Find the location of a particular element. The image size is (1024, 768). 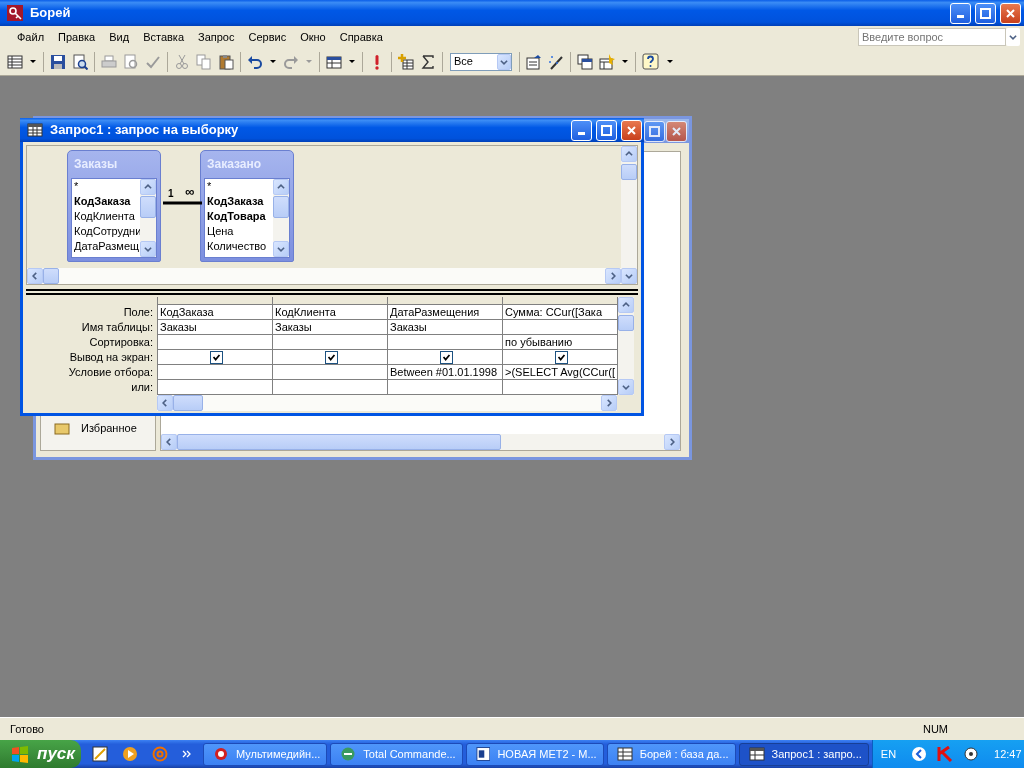

menu-item: Файл is located at coordinates (31, 37).